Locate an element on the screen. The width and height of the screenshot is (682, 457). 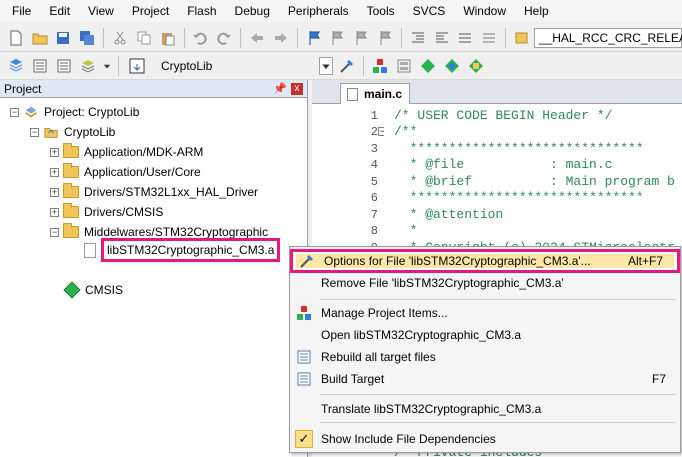
selected-file-highlight: libSTM32Cryptographic_CM3.a is located at coordinates (191, 250).